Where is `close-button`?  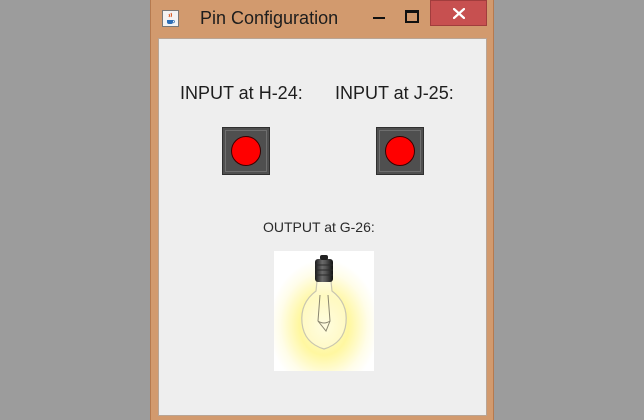 close-button is located at coordinates (458, 13).